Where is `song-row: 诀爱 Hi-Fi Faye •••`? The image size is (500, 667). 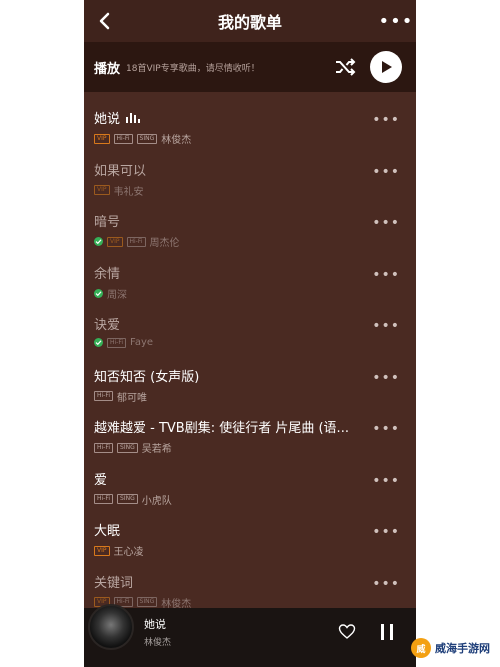 song-row: 诀爱 Hi-Fi Faye ••• is located at coordinates (250, 324).